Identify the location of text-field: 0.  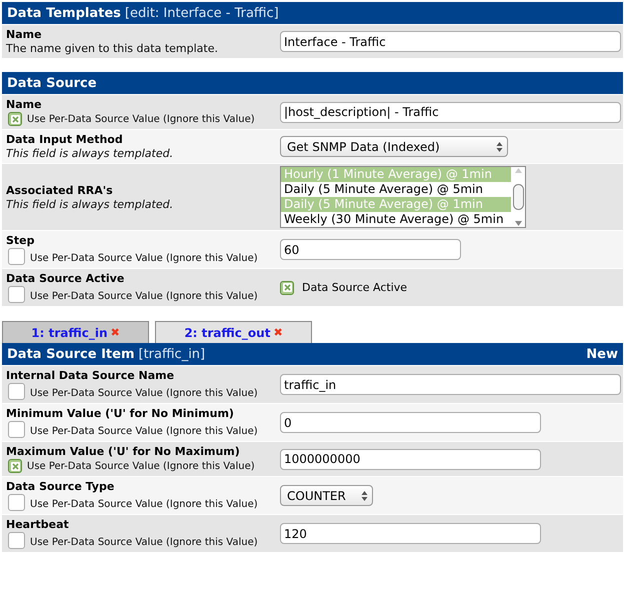
(410, 422).